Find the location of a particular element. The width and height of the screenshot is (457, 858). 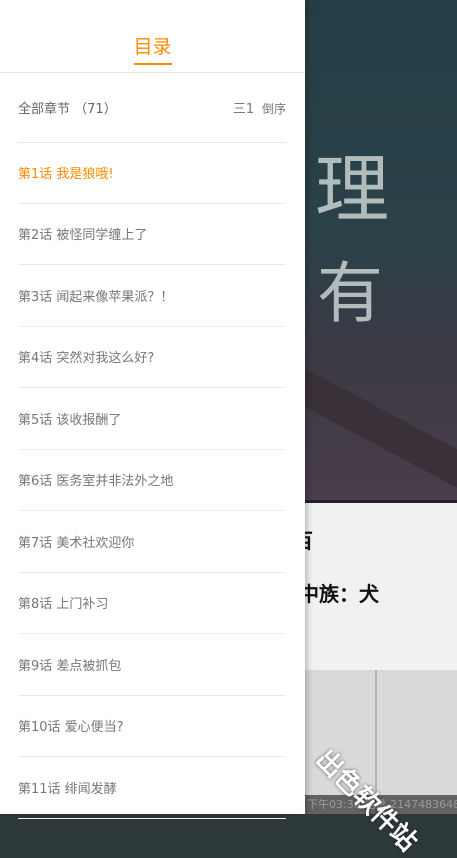

all-chapters-label: 全部章节 （71） is located at coordinates (67, 107).